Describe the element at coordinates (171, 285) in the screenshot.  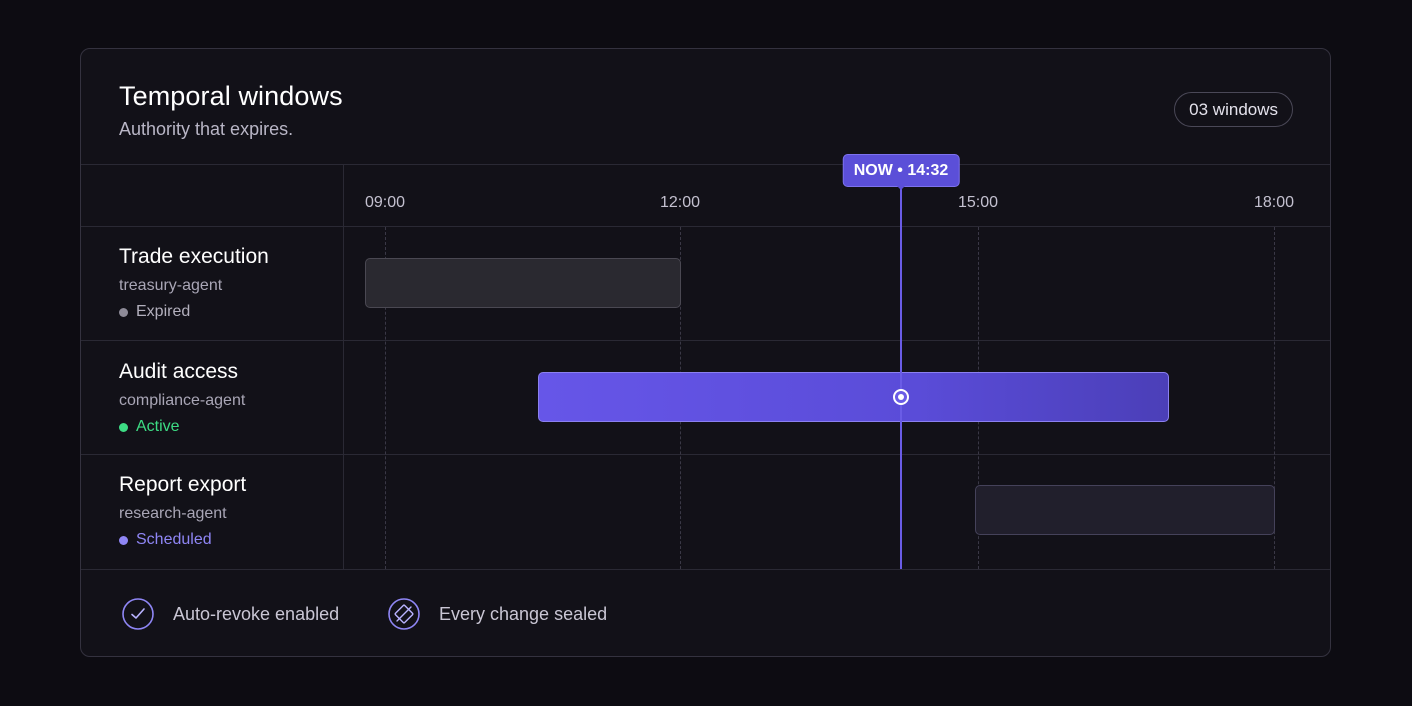
I see `row-agent: treasury-agent` at that location.